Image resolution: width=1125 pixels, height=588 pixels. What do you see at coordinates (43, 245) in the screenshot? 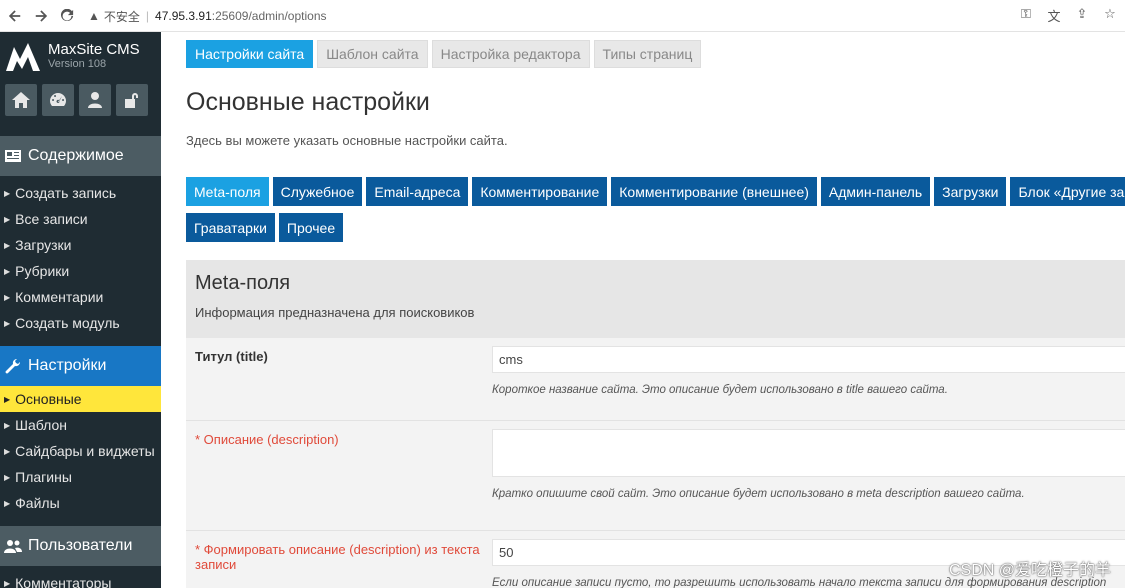
I see `sidebar-item-label: Загрузки` at bounding box center [43, 245].